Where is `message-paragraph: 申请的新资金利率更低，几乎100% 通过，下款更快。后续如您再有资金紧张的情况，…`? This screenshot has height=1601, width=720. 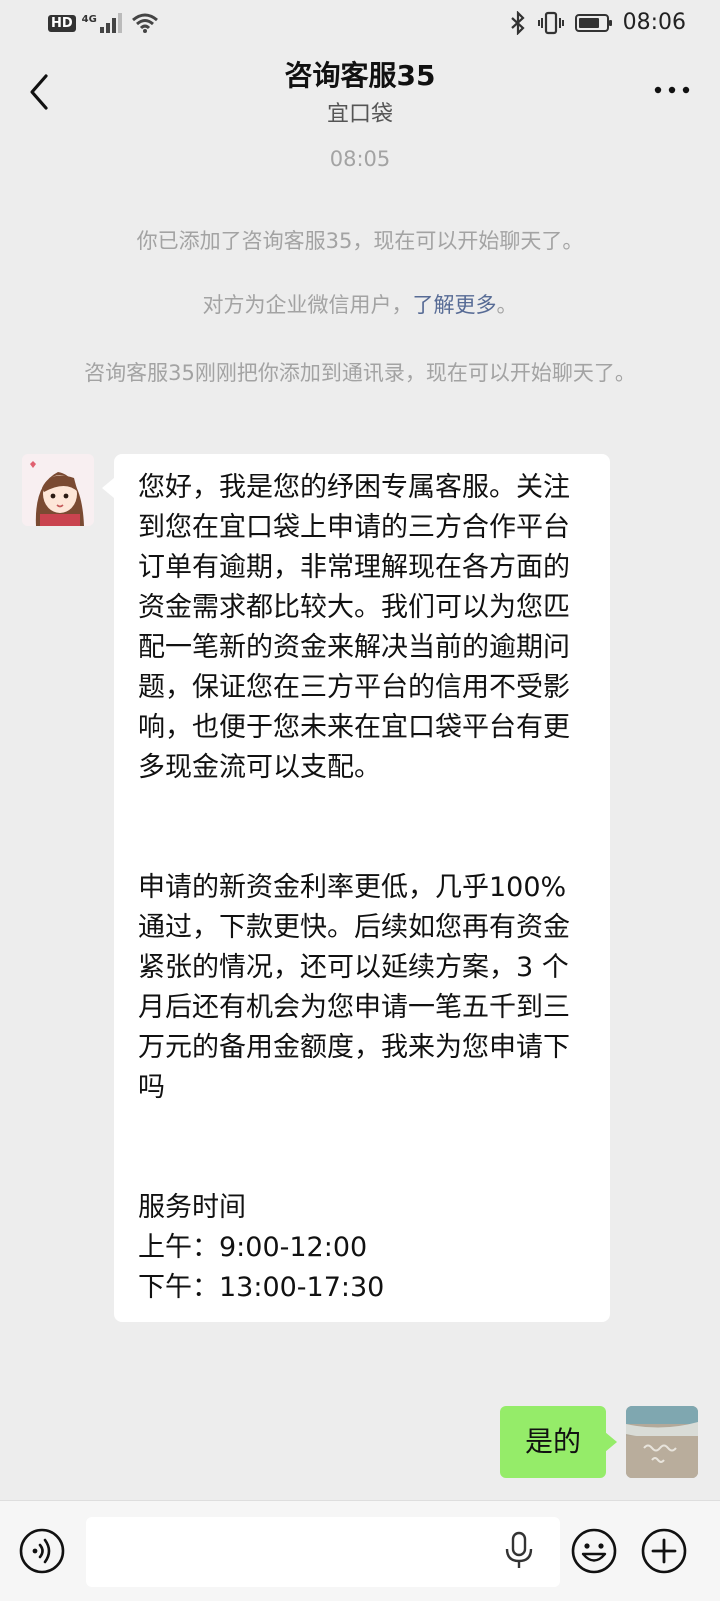
message-paragraph: 申请的新资金利率更低，几乎100% 通过，下款更快。后续如您再有资金紧张的情况，… is located at coordinates (354, 987).